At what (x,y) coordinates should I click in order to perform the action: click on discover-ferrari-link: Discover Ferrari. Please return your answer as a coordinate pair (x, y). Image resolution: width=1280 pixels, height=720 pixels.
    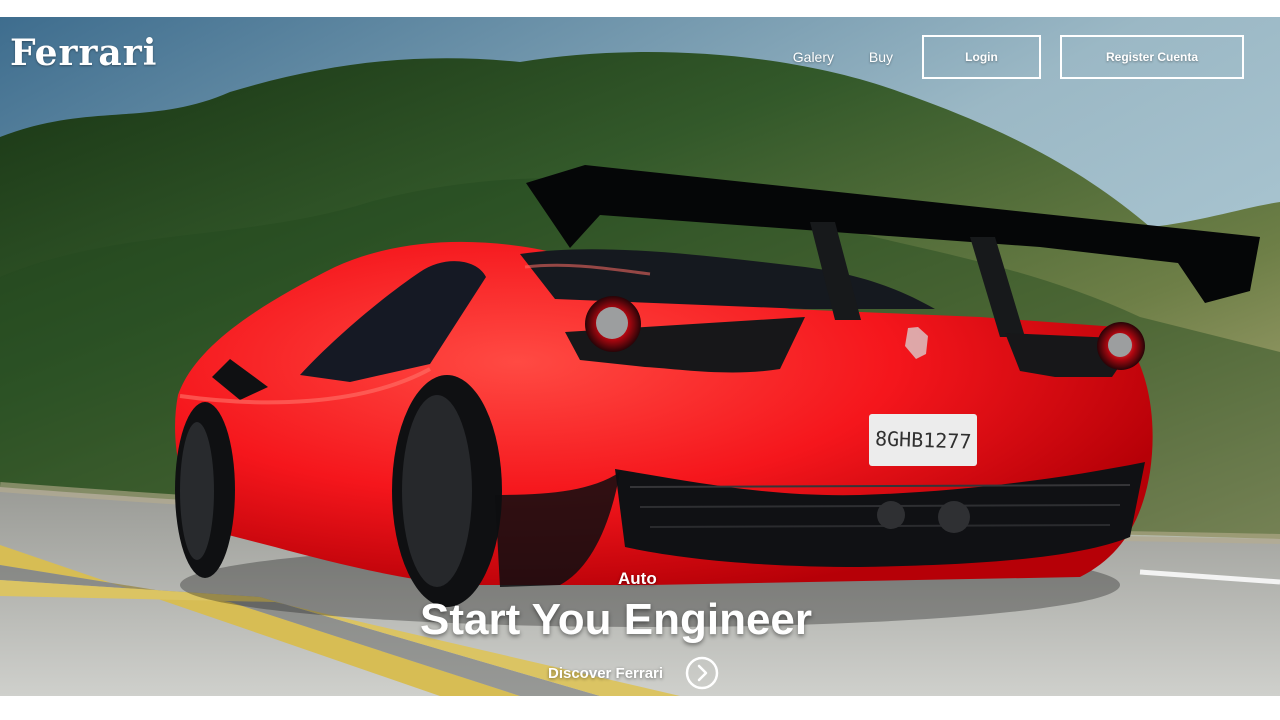
    Looking at the image, I should click on (633, 673).